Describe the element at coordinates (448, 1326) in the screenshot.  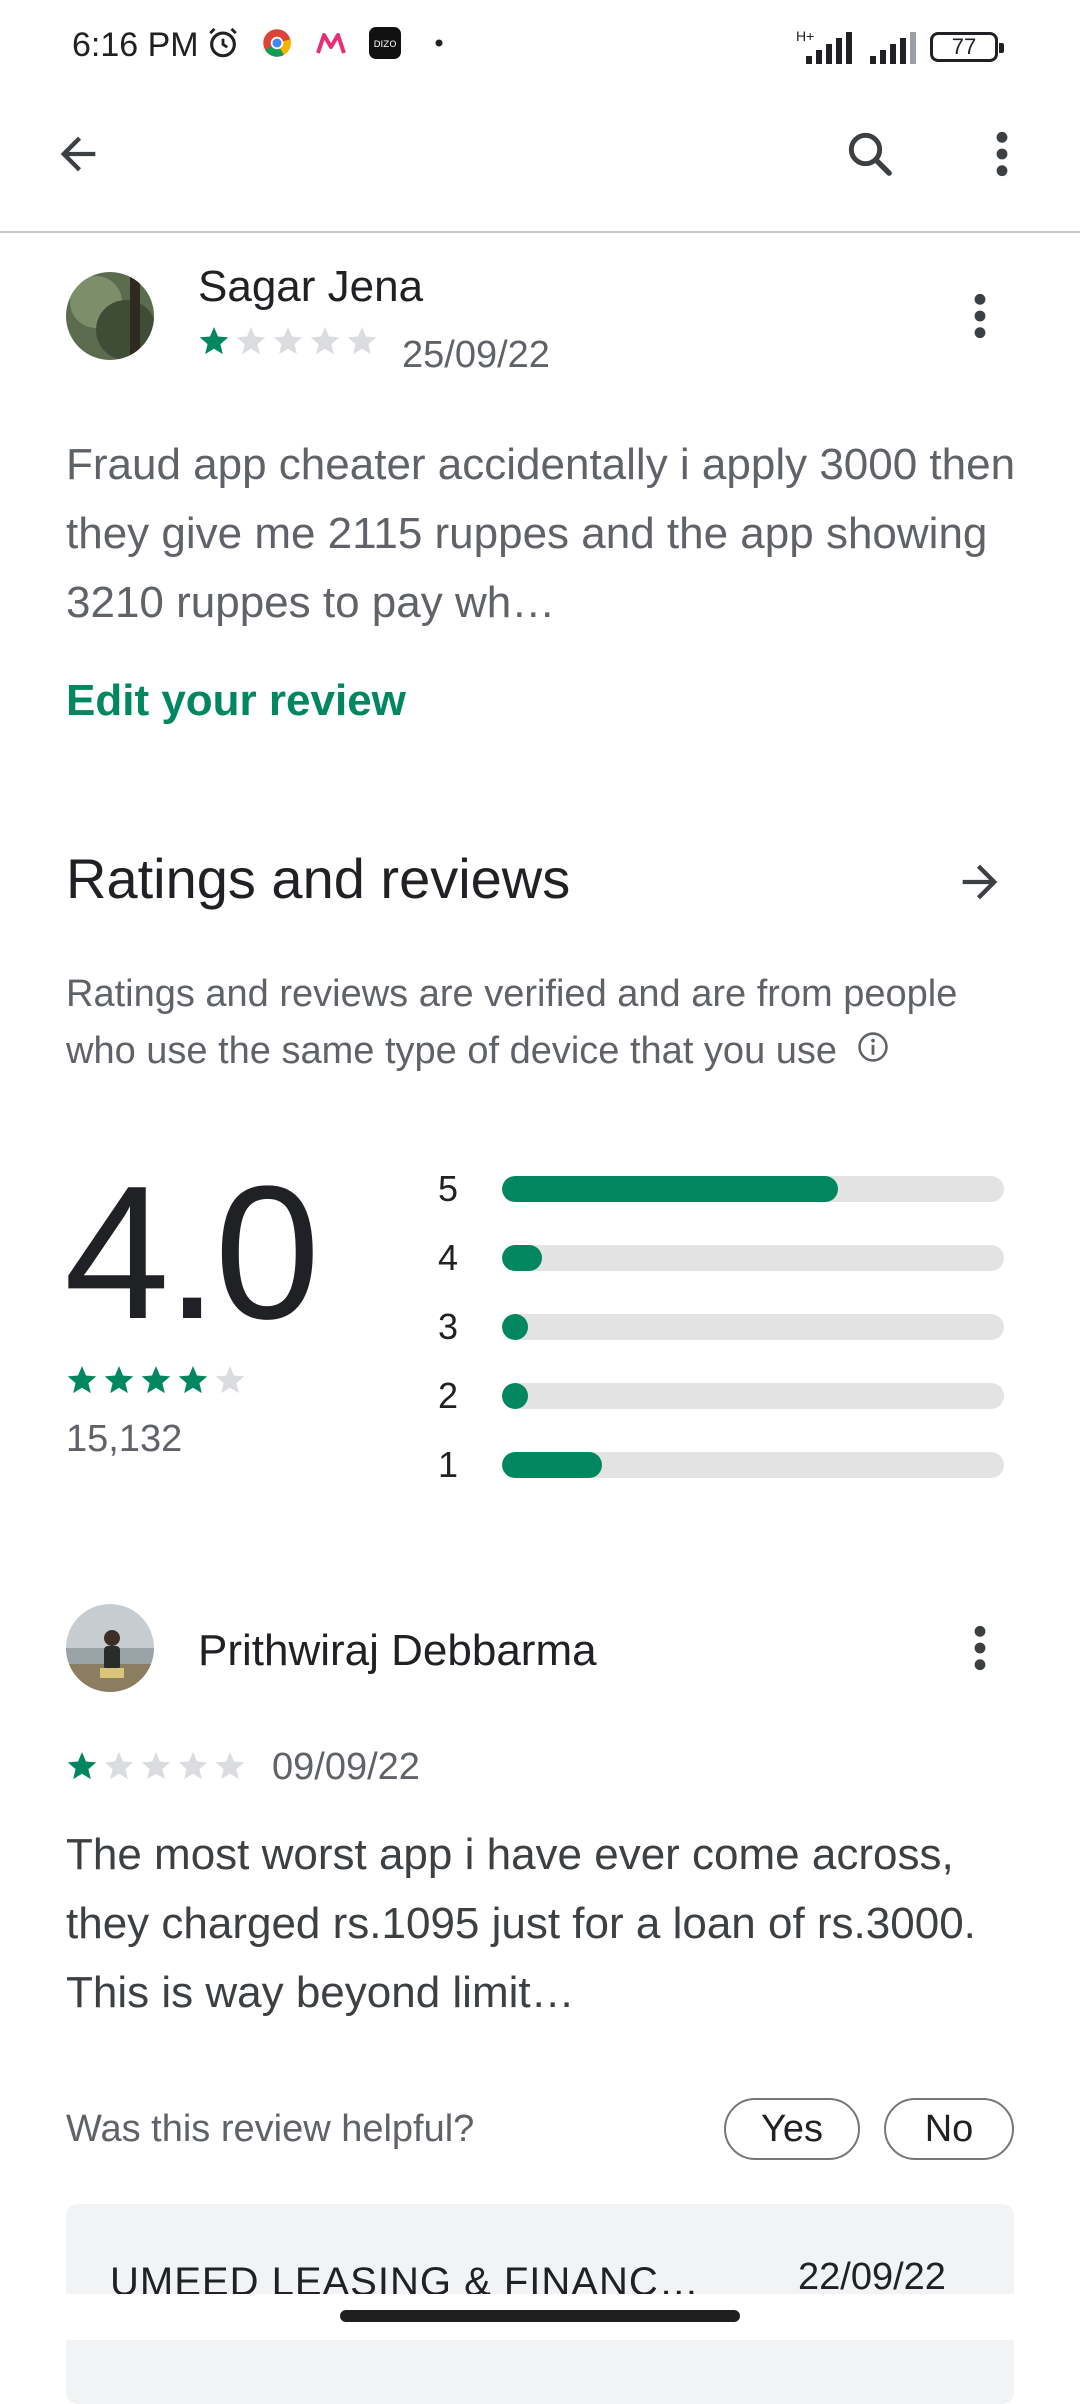
I see `rating-bar-label: 3` at that location.